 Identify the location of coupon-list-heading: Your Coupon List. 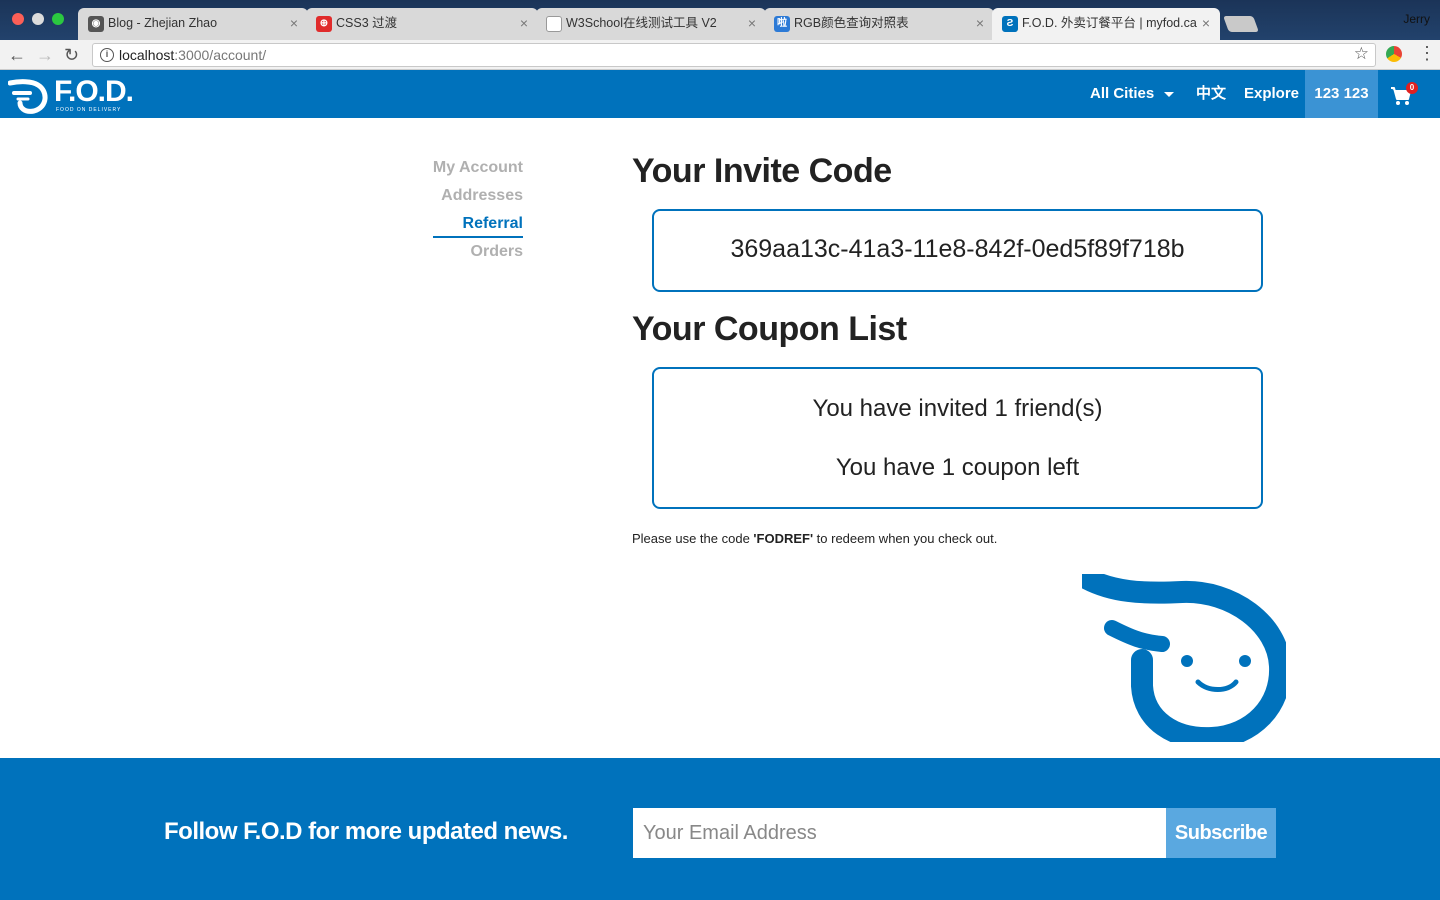
(769, 329).